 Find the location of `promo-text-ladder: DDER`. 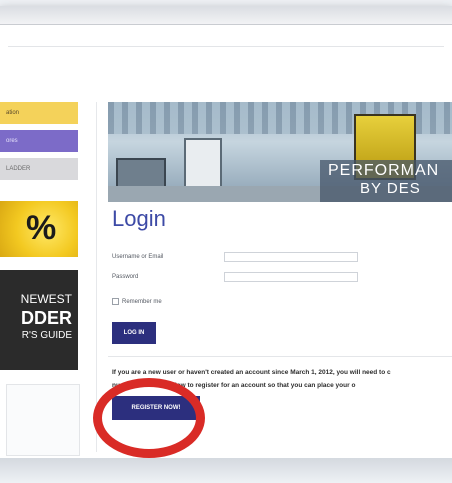

promo-text-ladder: DDER is located at coordinates (46, 318).